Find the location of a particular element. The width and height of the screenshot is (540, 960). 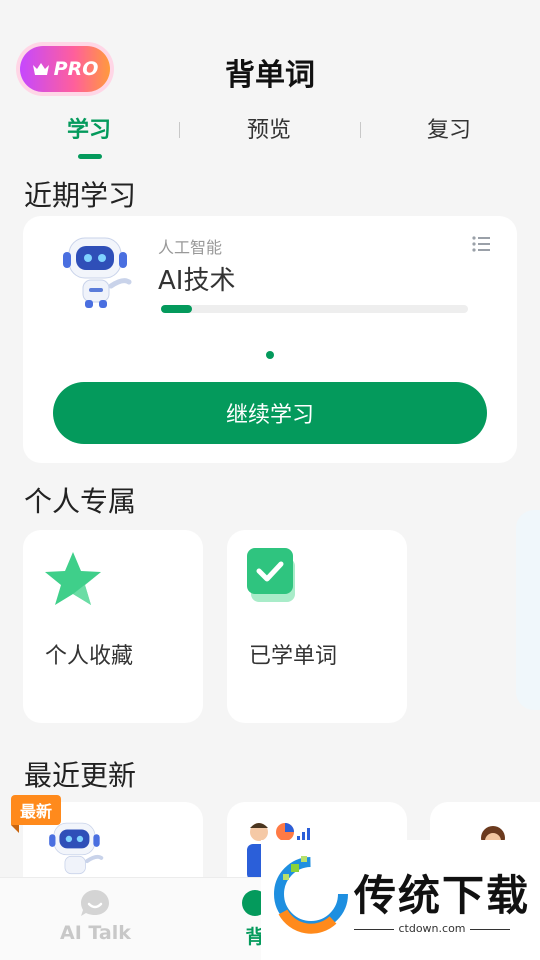

new-badge: 最新 is located at coordinates (36, 814).